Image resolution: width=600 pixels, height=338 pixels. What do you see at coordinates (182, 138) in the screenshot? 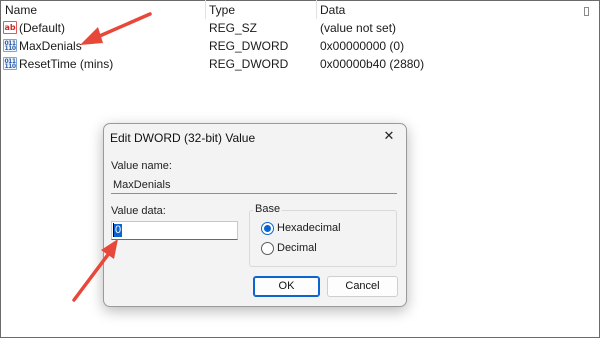
I see `dialog-title: Edit DWORD (32-bit) Value` at bounding box center [182, 138].